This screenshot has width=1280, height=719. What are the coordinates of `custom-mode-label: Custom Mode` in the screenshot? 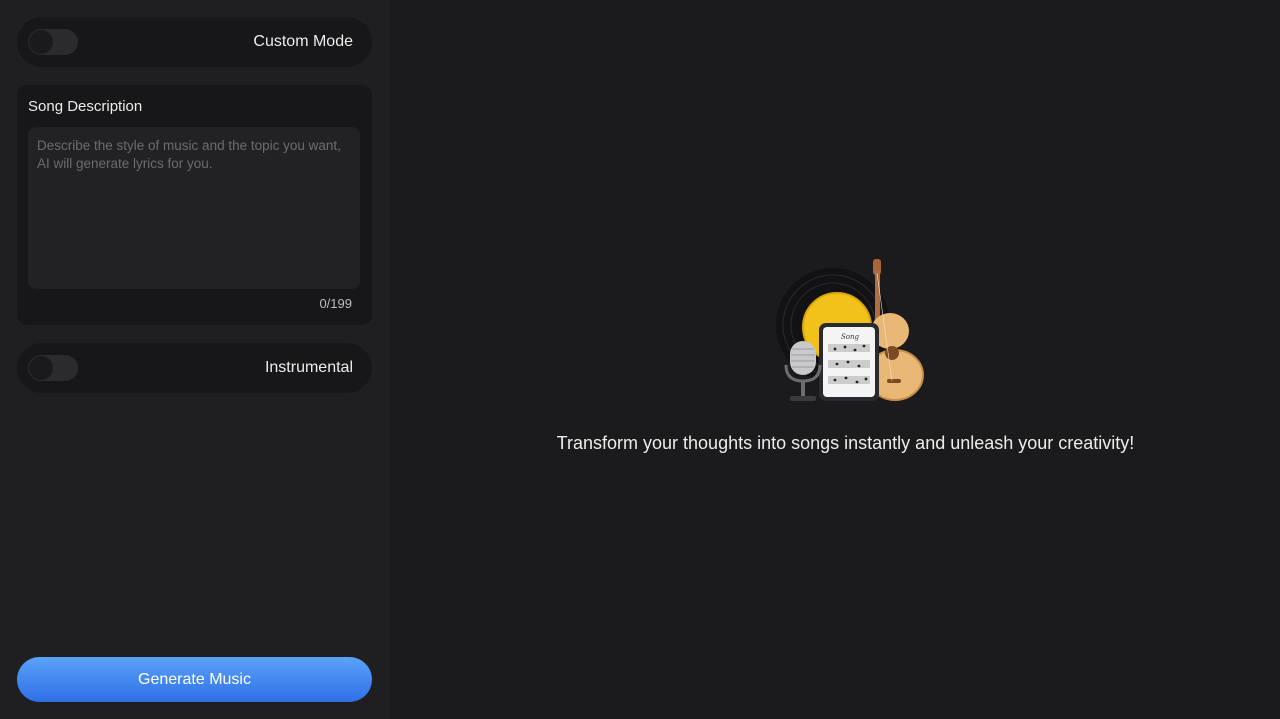 It's located at (303, 41).